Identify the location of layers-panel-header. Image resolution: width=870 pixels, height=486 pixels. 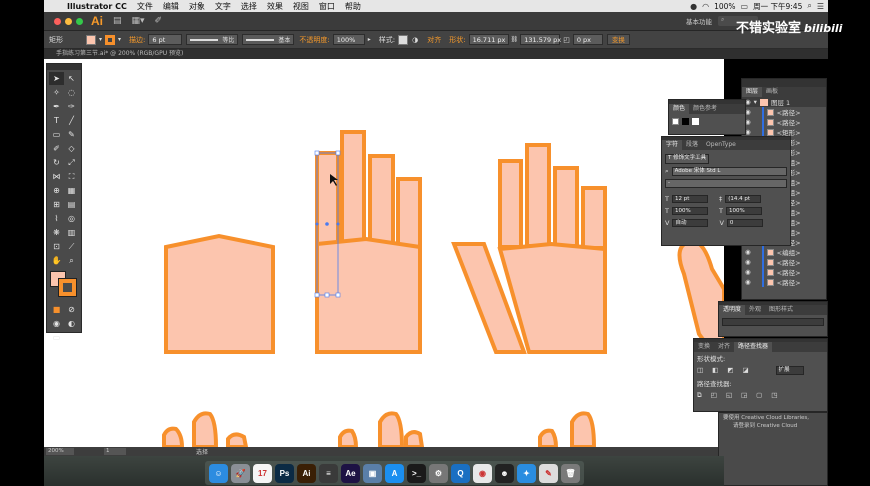
(784, 83).